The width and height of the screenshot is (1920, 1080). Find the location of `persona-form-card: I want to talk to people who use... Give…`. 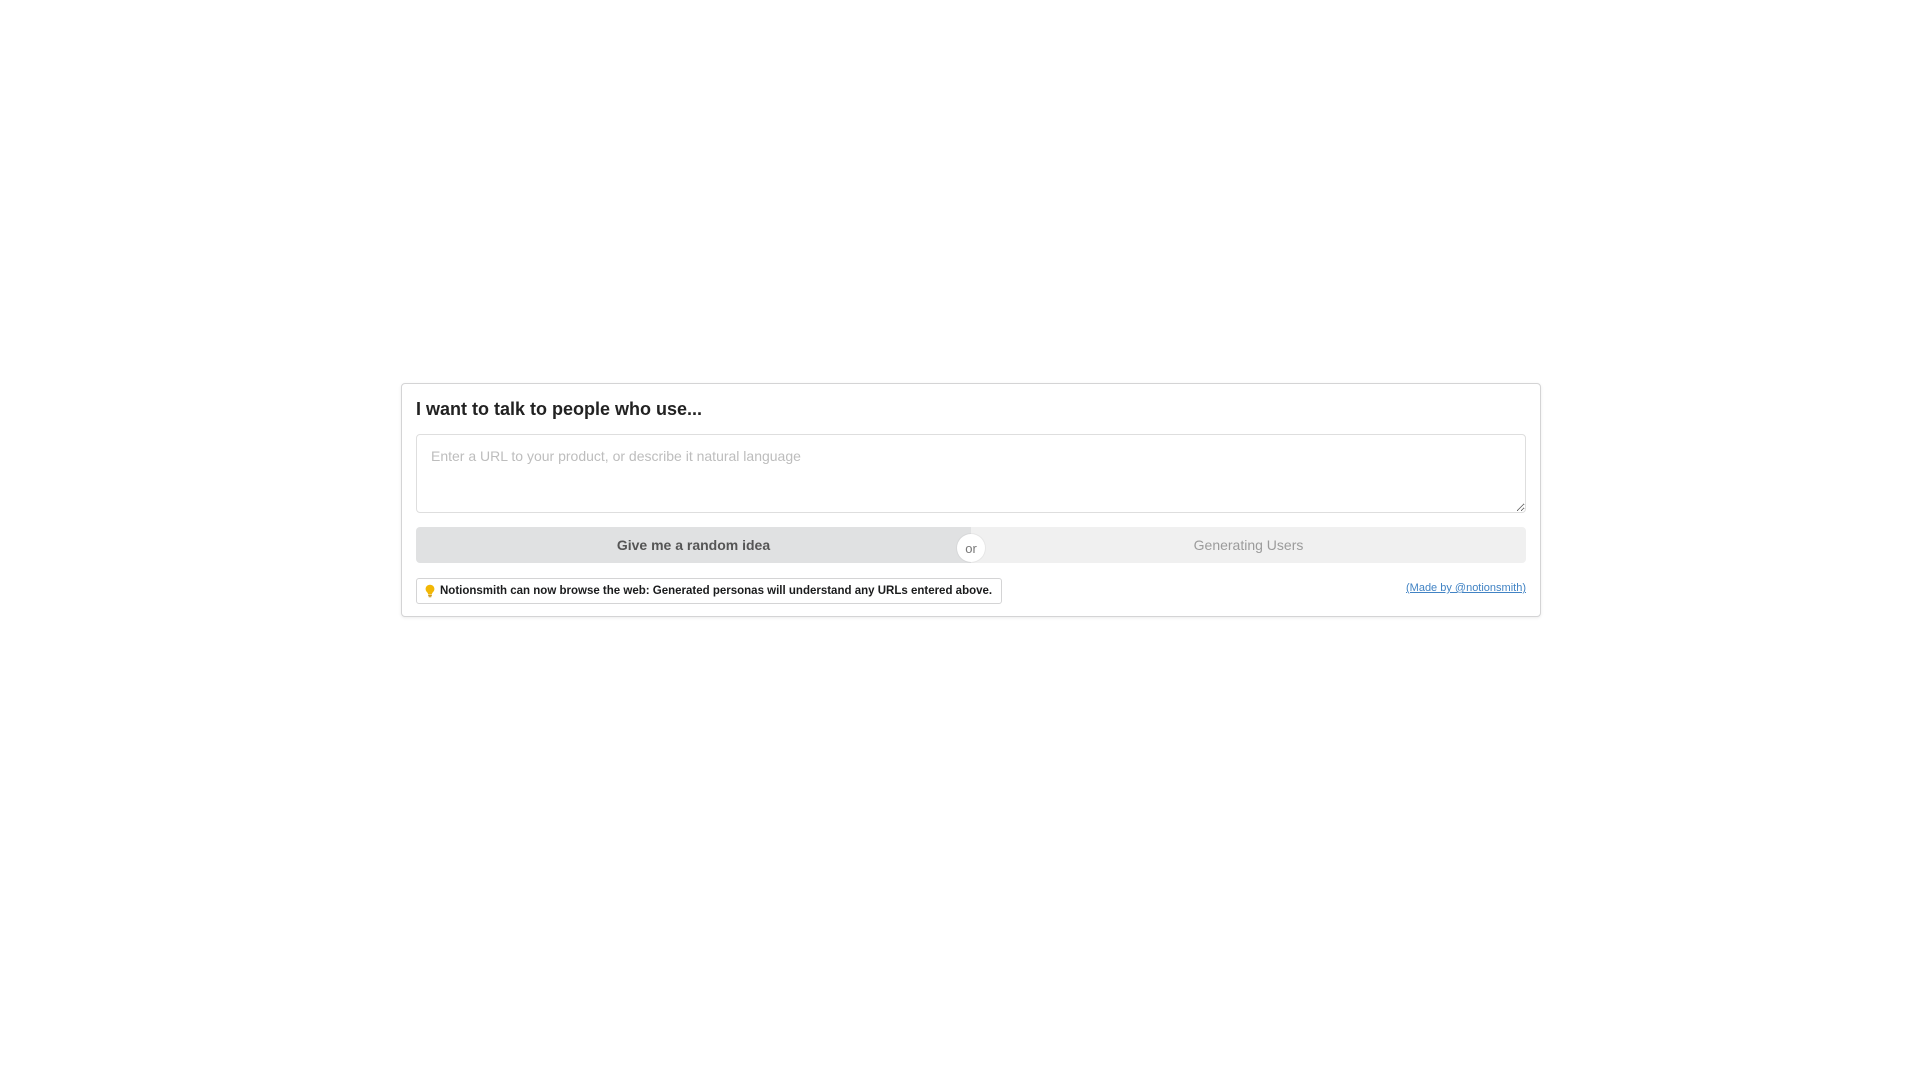

persona-form-card: I want to talk to people who use... Give… is located at coordinates (971, 500).